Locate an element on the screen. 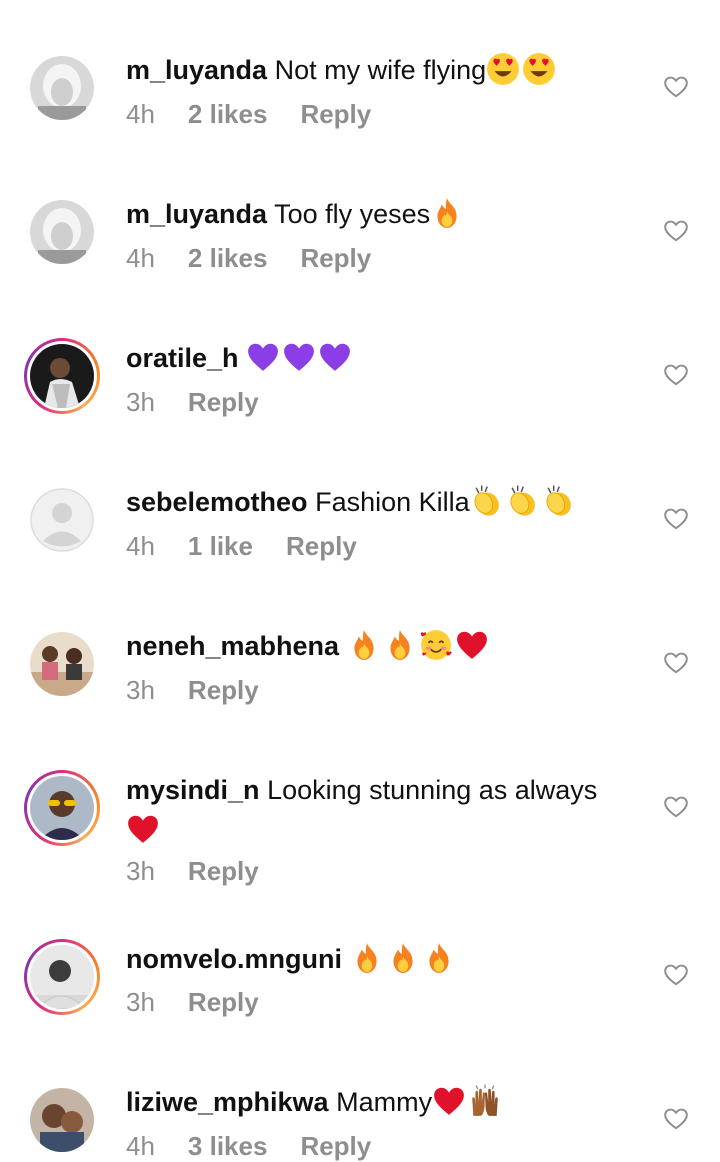  comment-username: oratile_h is located at coordinates (182, 358).